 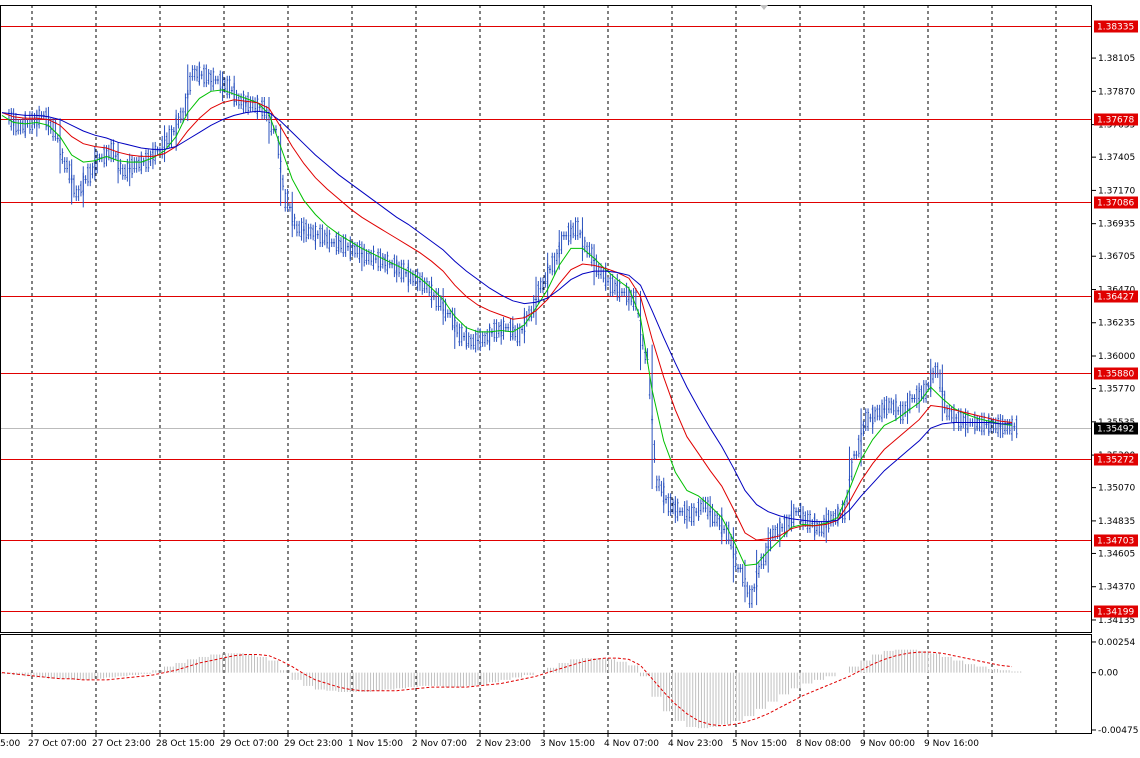 What do you see at coordinates (1115, 461) in the screenshot?
I see `level-price-label: 1.35272` at bounding box center [1115, 461].